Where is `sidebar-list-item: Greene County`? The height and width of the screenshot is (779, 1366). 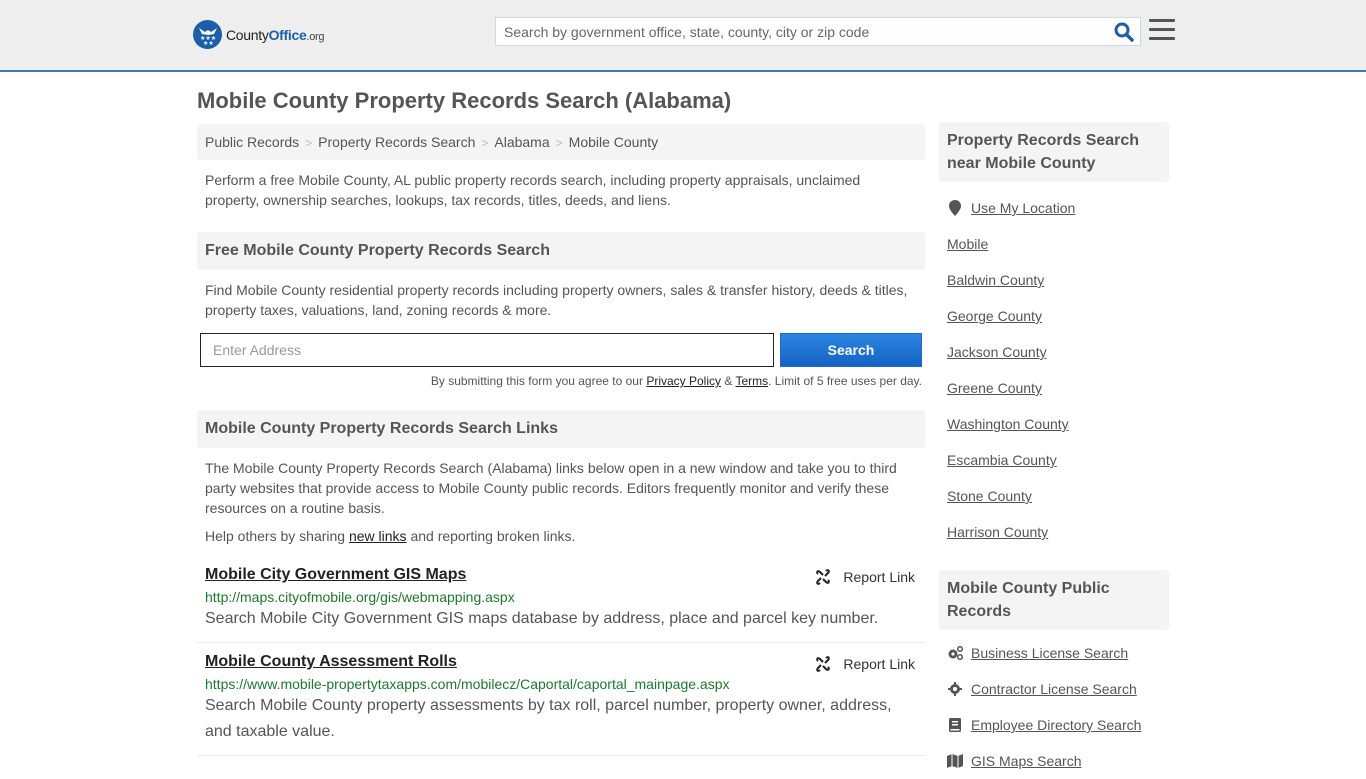 sidebar-list-item: Greene County is located at coordinates (1054, 388).